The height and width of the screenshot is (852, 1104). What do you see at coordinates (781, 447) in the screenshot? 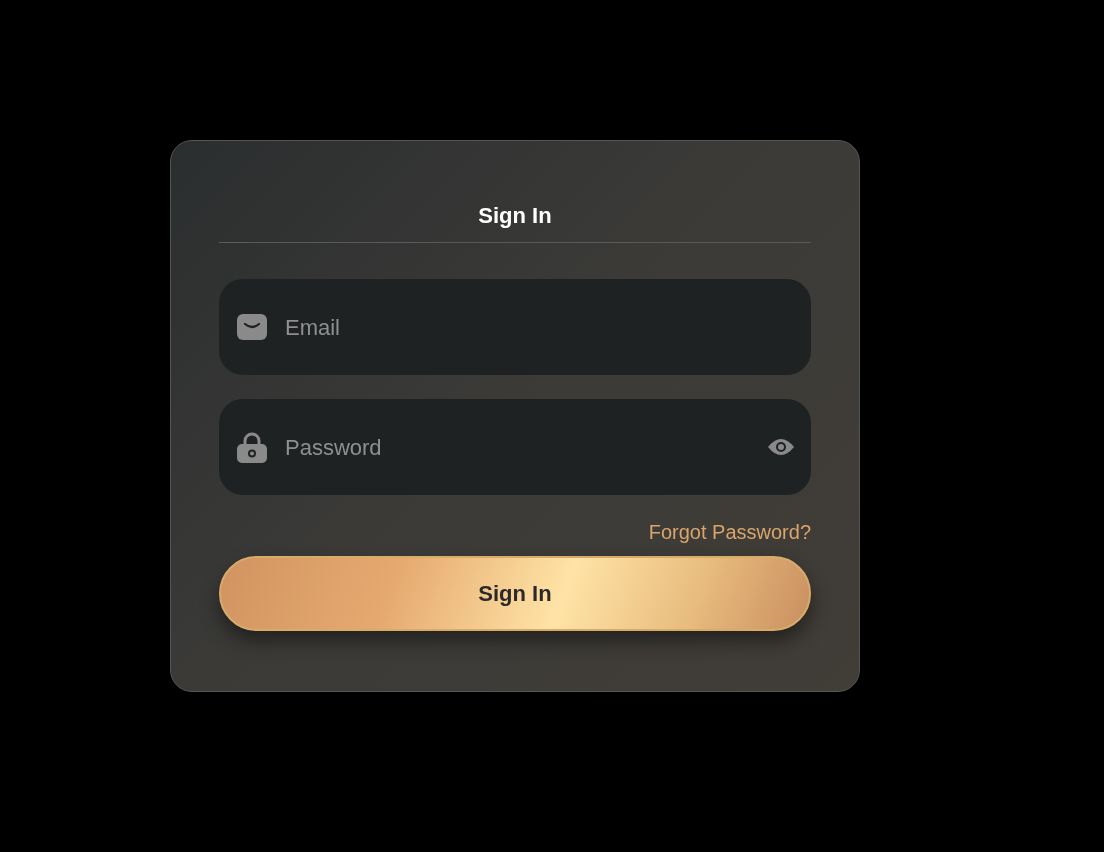
I see `eye-icon` at bounding box center [781, 447].